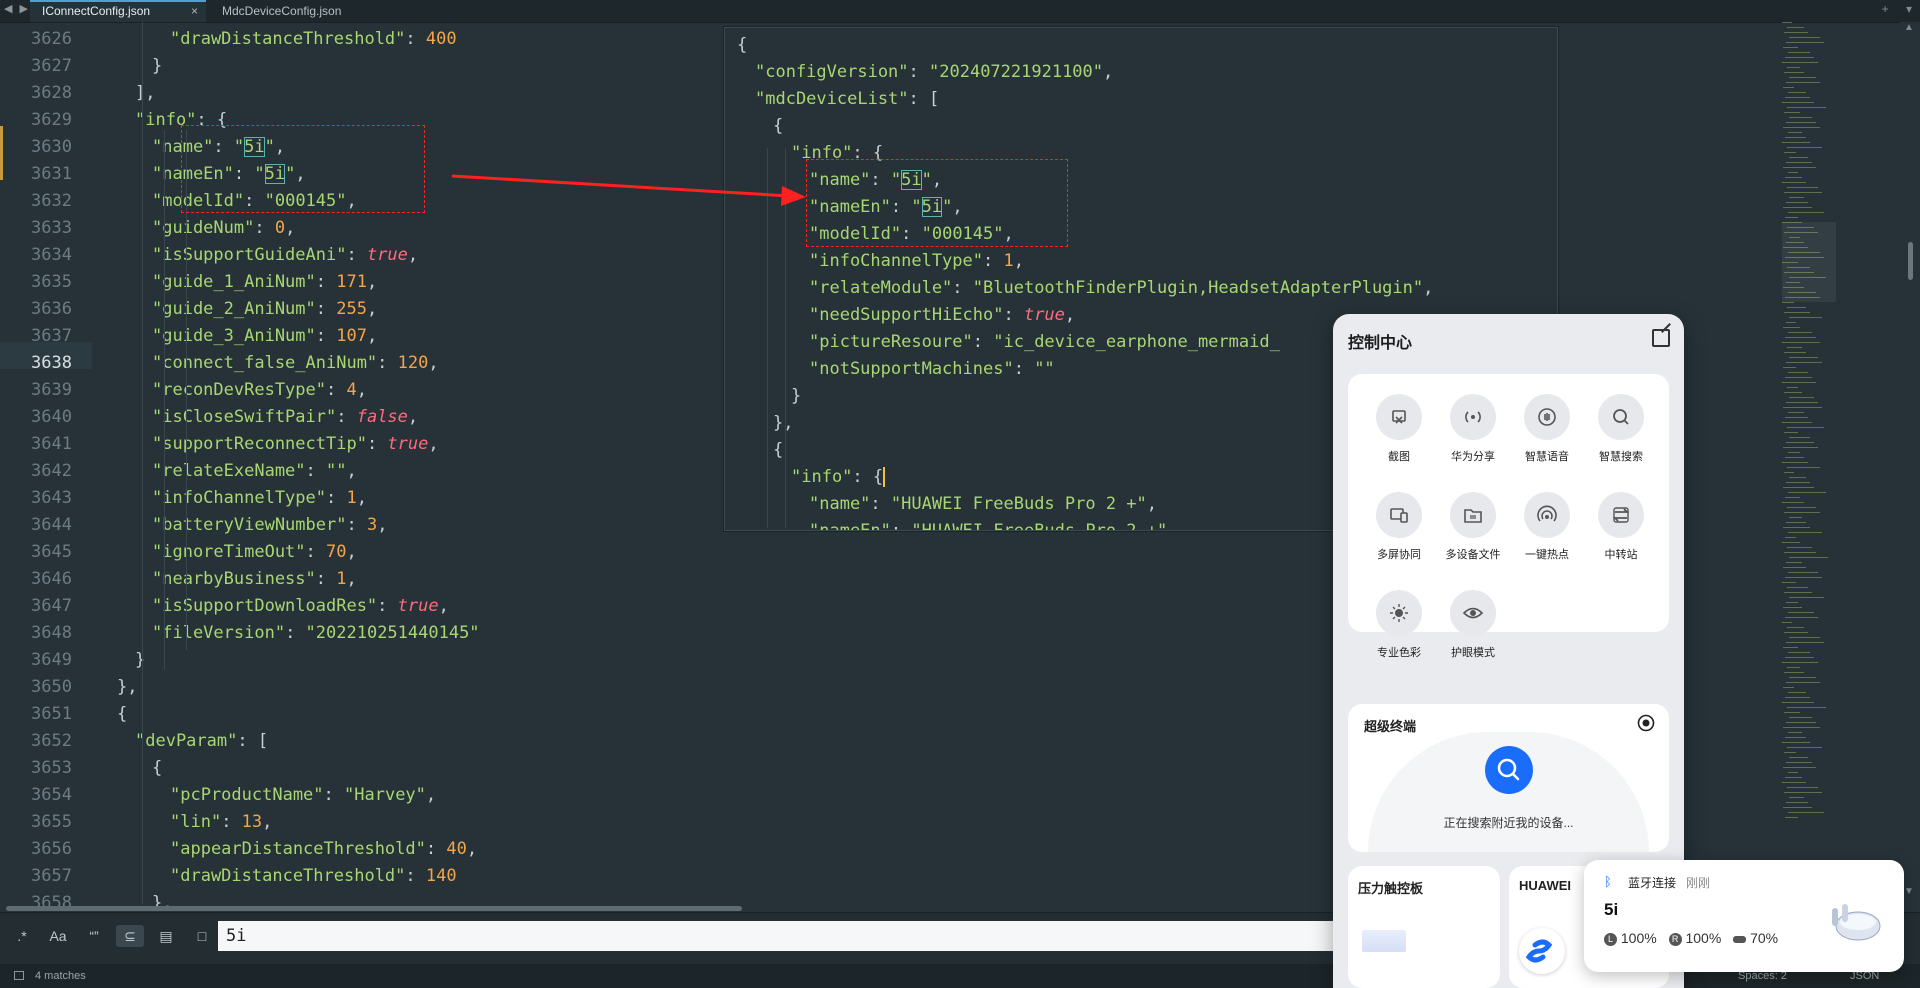  Describe the element at coordinates (1909, 27) in the screenshot. I see `scroll-up-icon: ▲` at that location.